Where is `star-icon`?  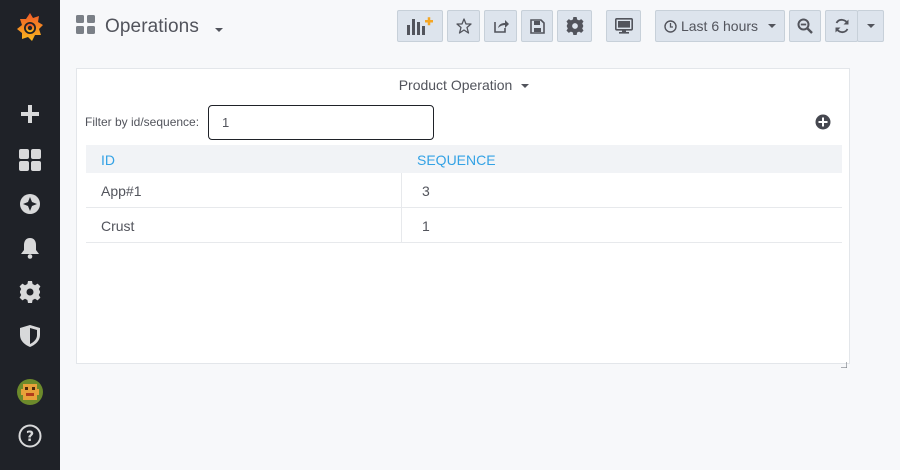 star-icon is located at coordinates (463, 26).